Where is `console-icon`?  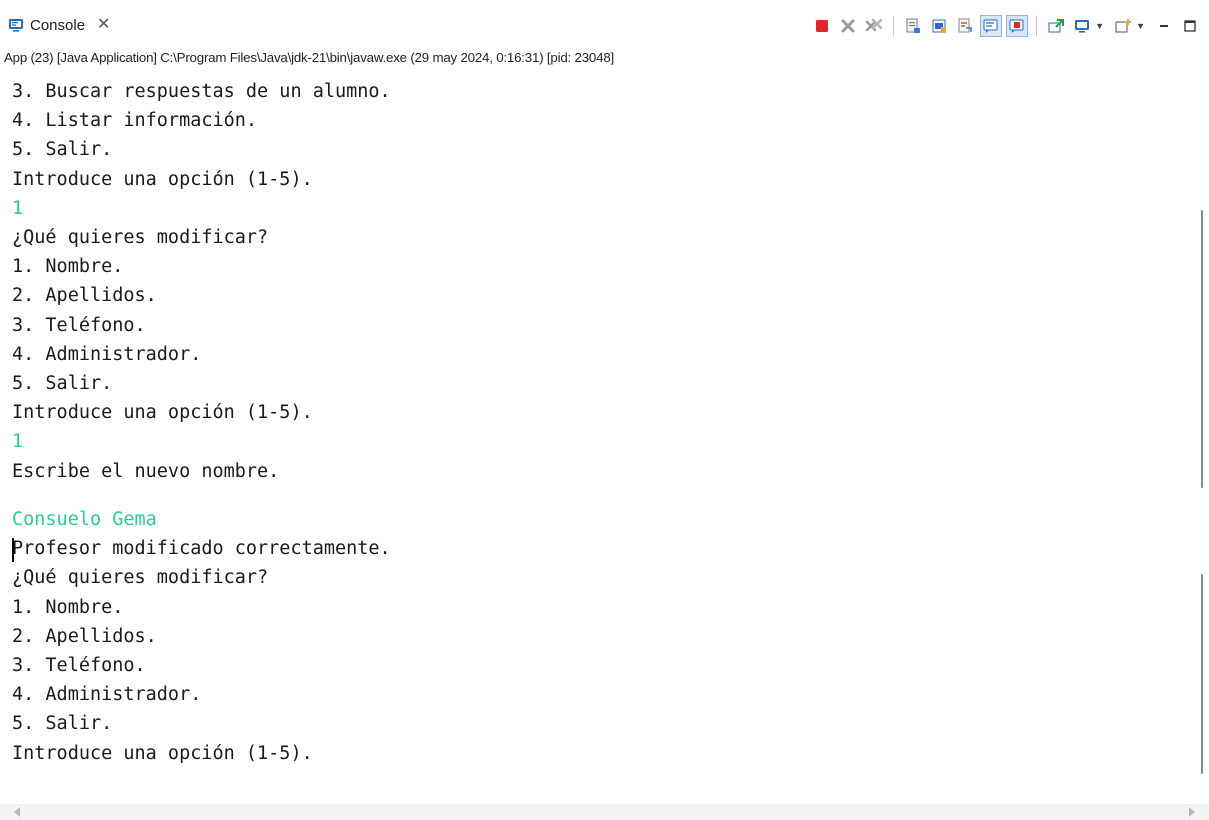 console-icon is located at coordinates (16, 25).